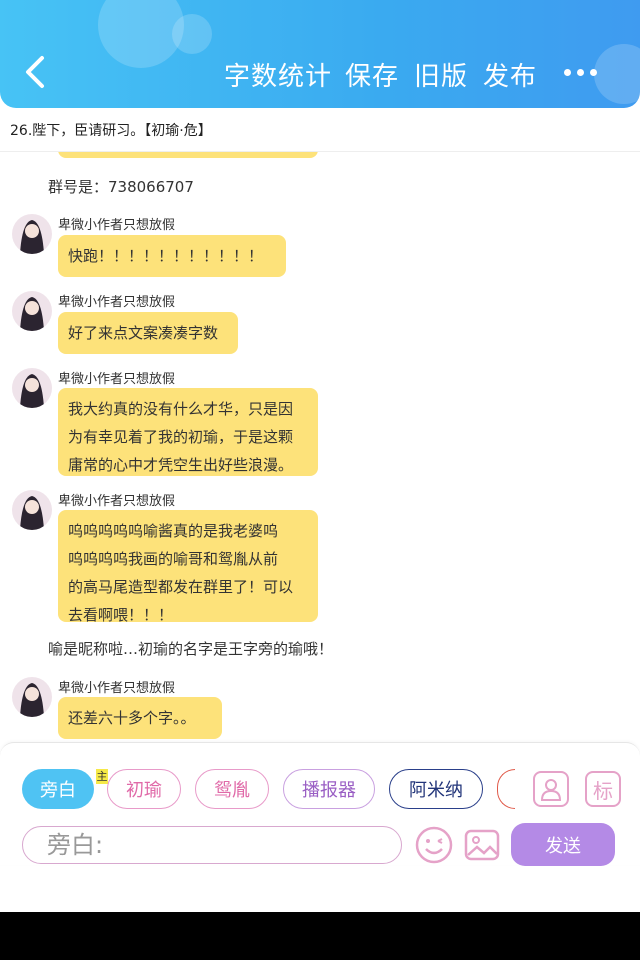 The width and height of the screenshot is (640, 960). Describe the element at coordinates (181, 465) in the screenshot. I see `message-line: 庸常的心中才凭空生出好些浪漫。` at that location.